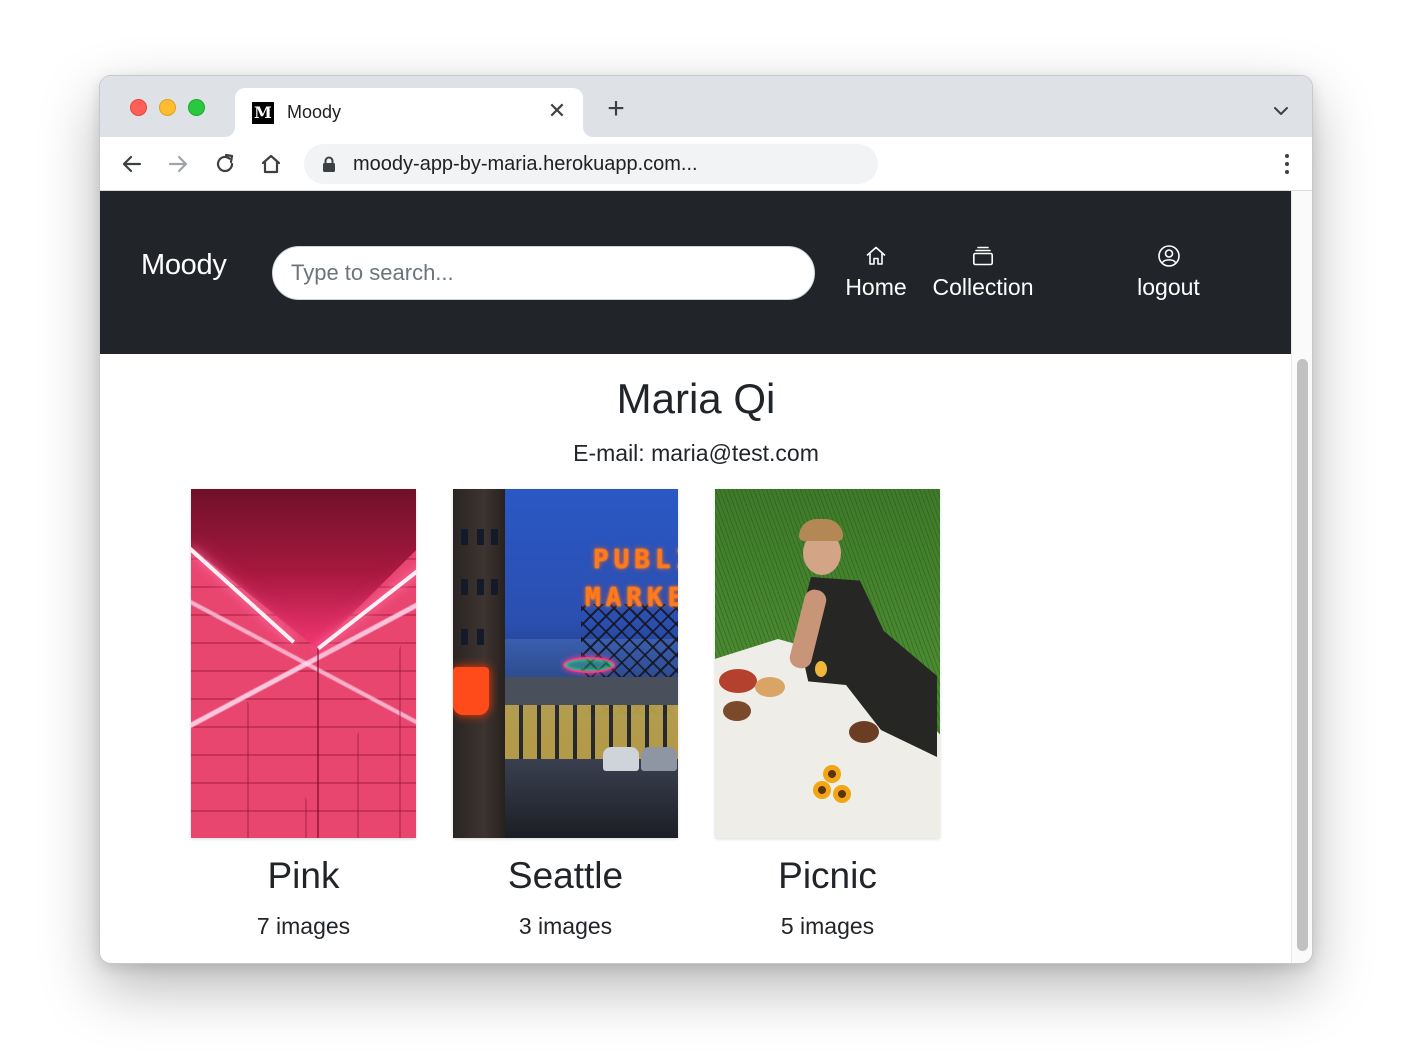  I want to click on collection-icon, so click(982, 256).